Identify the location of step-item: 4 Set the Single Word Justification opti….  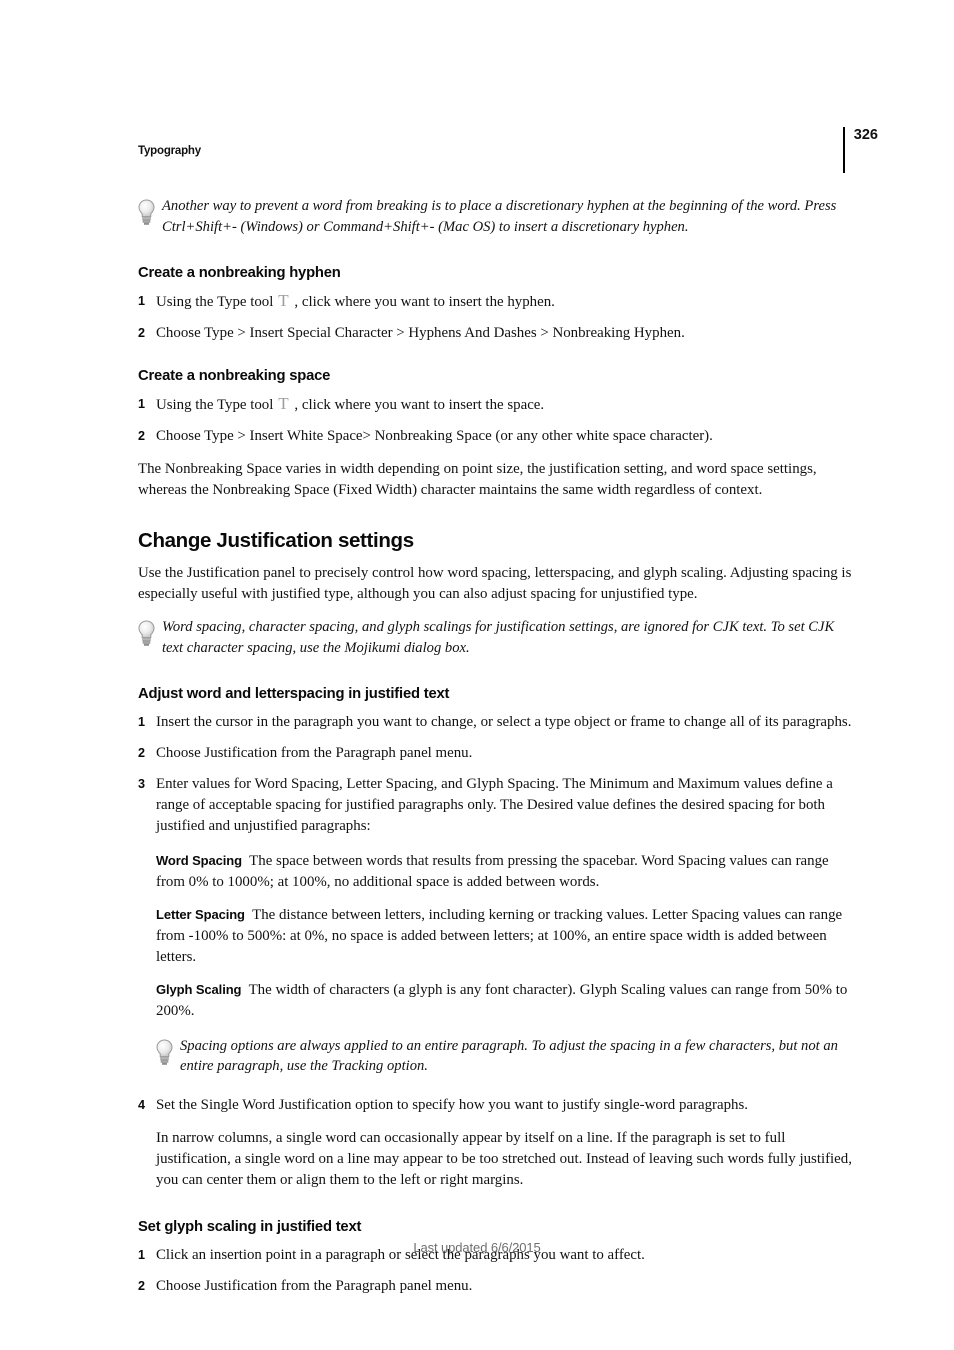
(495, 1105).